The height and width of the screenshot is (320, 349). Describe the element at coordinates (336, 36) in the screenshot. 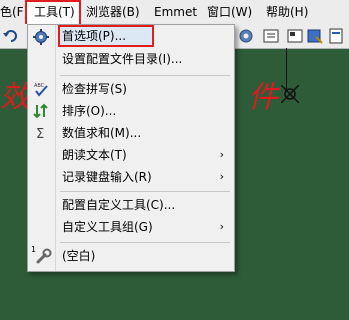

I see `document-icon` at that location.